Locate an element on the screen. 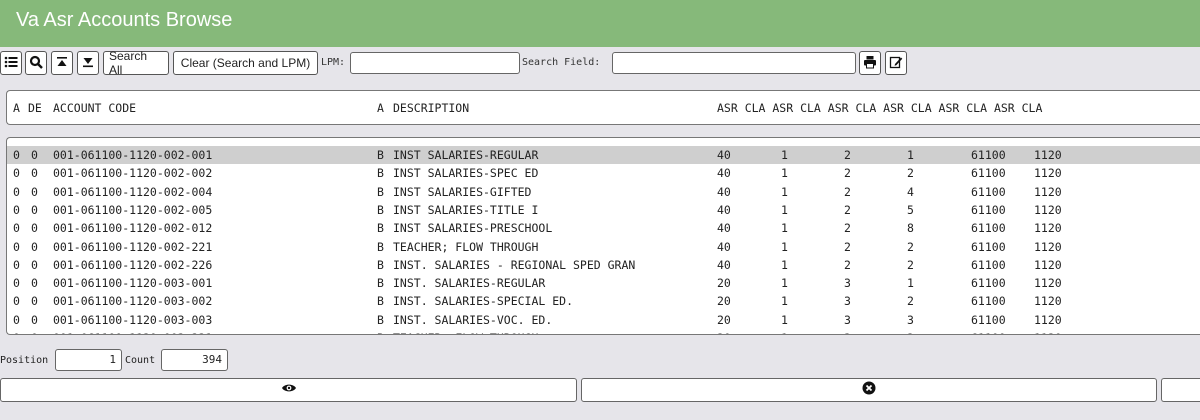  search-button is located at coordinates (36, 63).